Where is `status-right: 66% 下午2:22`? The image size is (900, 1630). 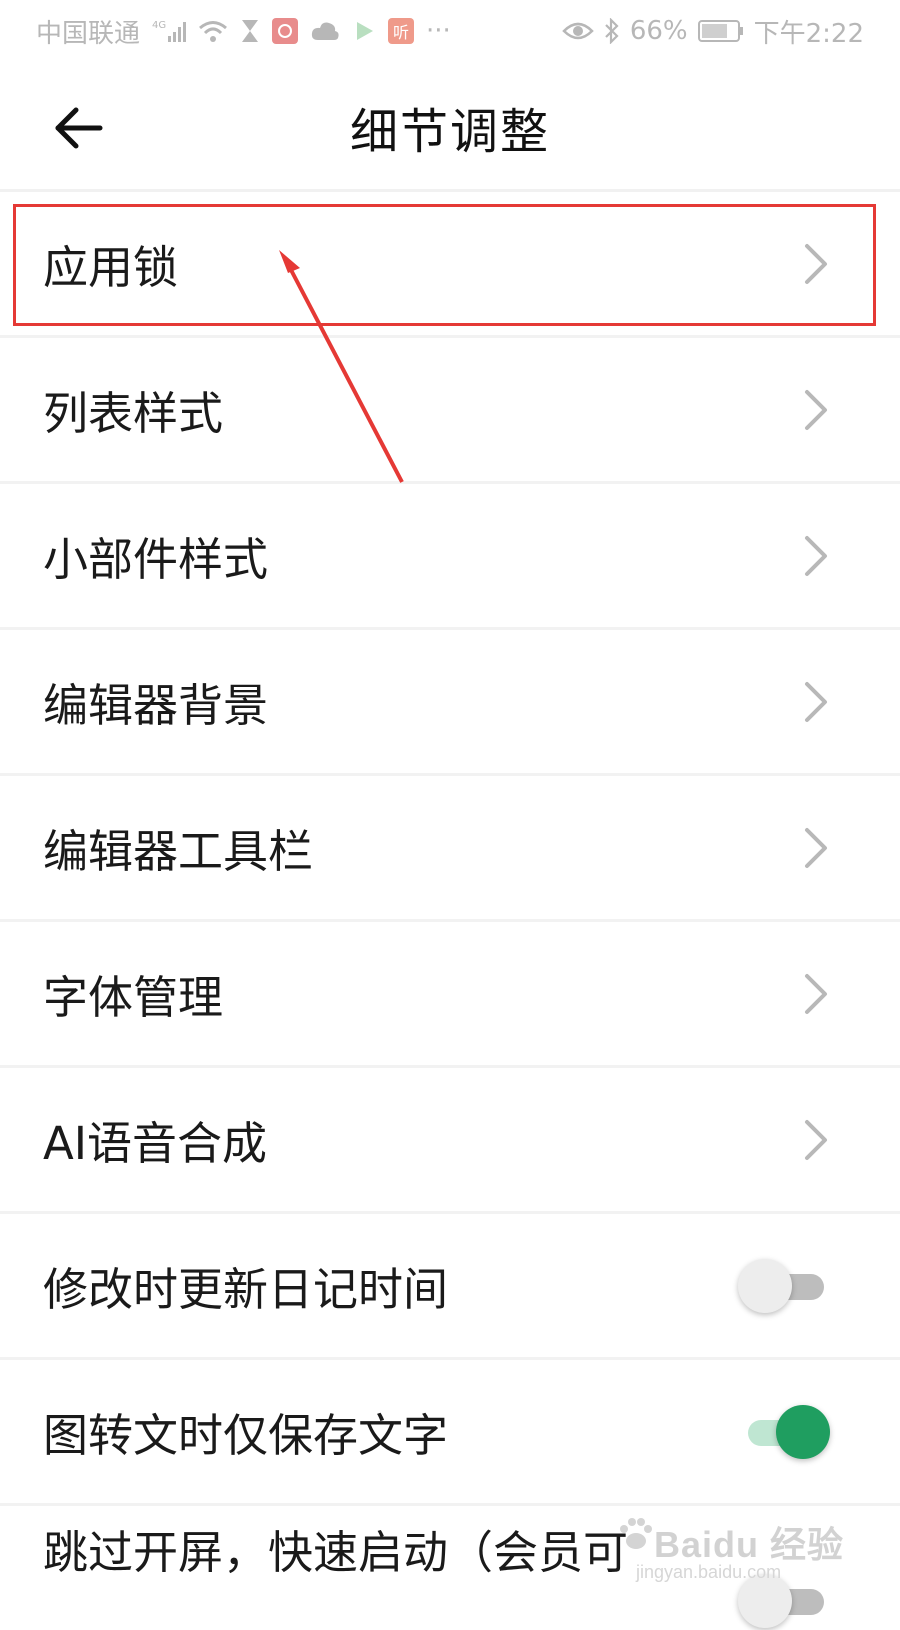
status-right: 66% 下午2:22 is located at coordinates (713, 31).